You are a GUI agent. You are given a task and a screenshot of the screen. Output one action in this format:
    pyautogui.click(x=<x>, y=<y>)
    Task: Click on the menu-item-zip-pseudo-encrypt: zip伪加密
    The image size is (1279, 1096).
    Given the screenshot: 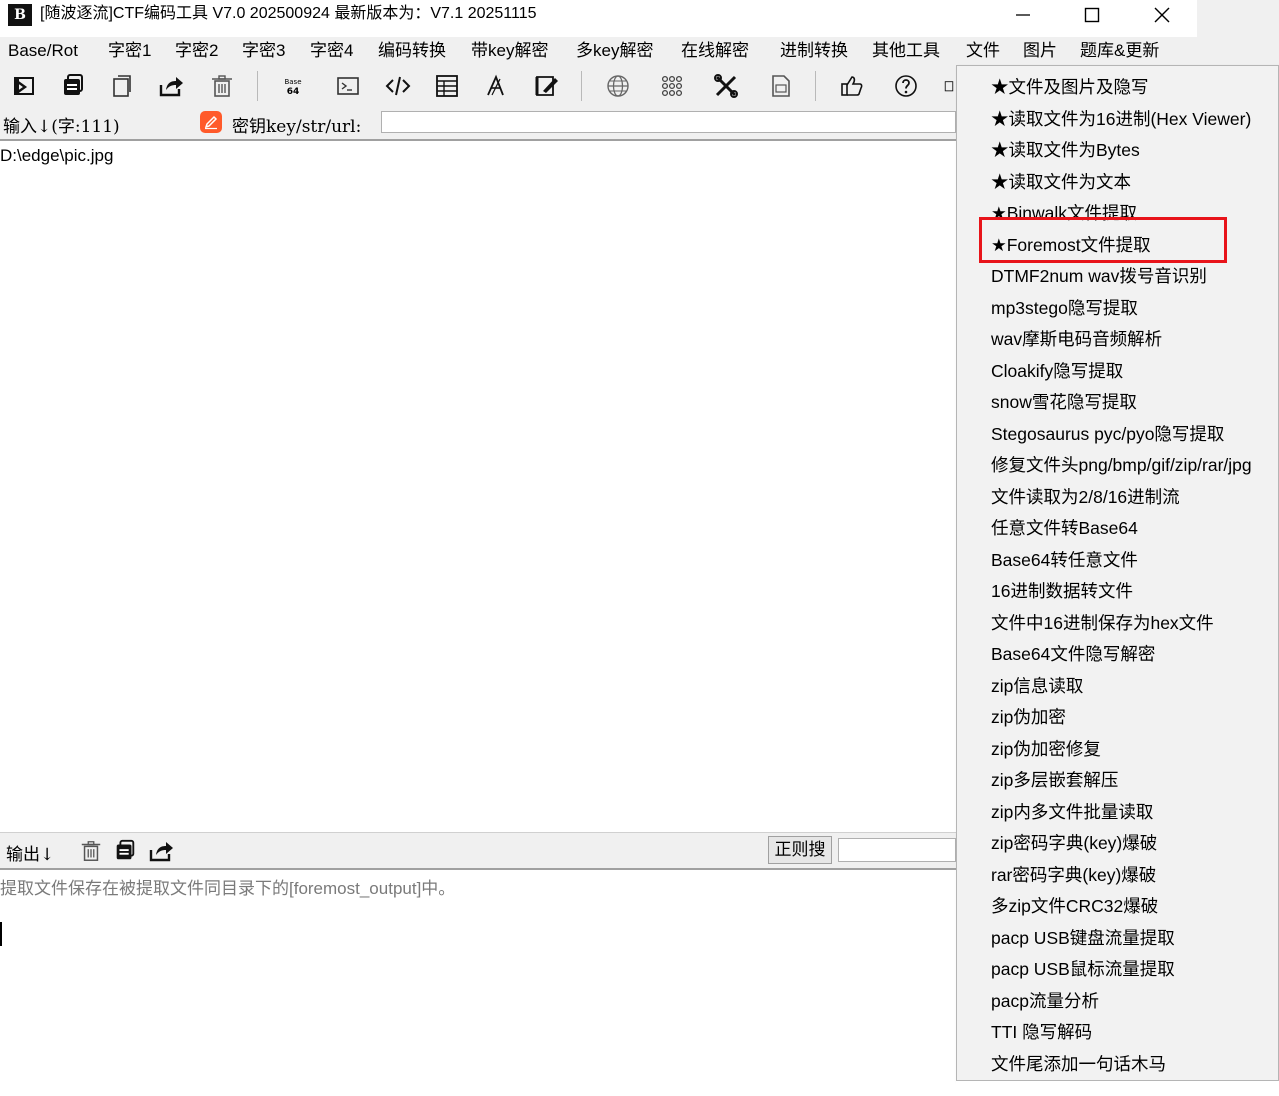 What is the action you would take?
    pyautogui.click(x=1028, y=717)
    